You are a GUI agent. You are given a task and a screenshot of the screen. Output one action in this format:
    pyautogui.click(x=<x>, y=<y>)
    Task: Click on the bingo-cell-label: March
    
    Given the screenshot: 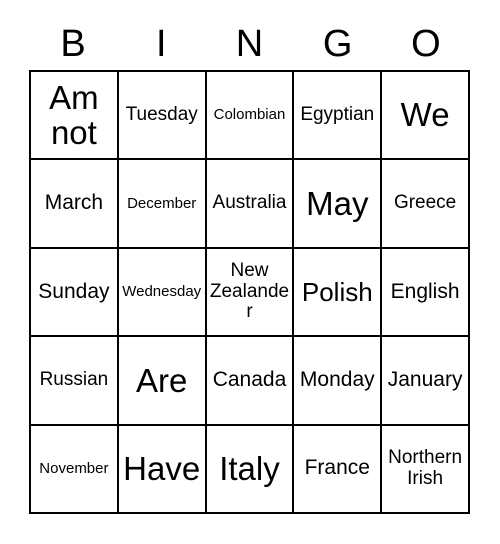 What is the action you would take?
    pyautogui.click(x=74, y=203)
    